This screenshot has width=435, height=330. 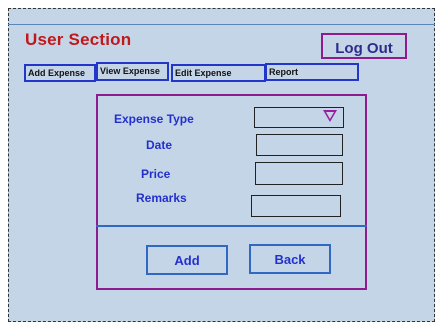 I want to click on tab-add-expense: Add Expense, so click(x=60, y=73).